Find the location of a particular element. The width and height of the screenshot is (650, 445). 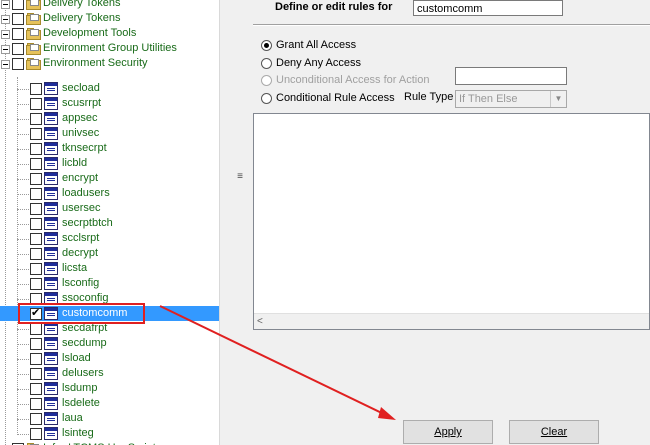

tree-item-label: usersec is located at coordinates (81, 208).